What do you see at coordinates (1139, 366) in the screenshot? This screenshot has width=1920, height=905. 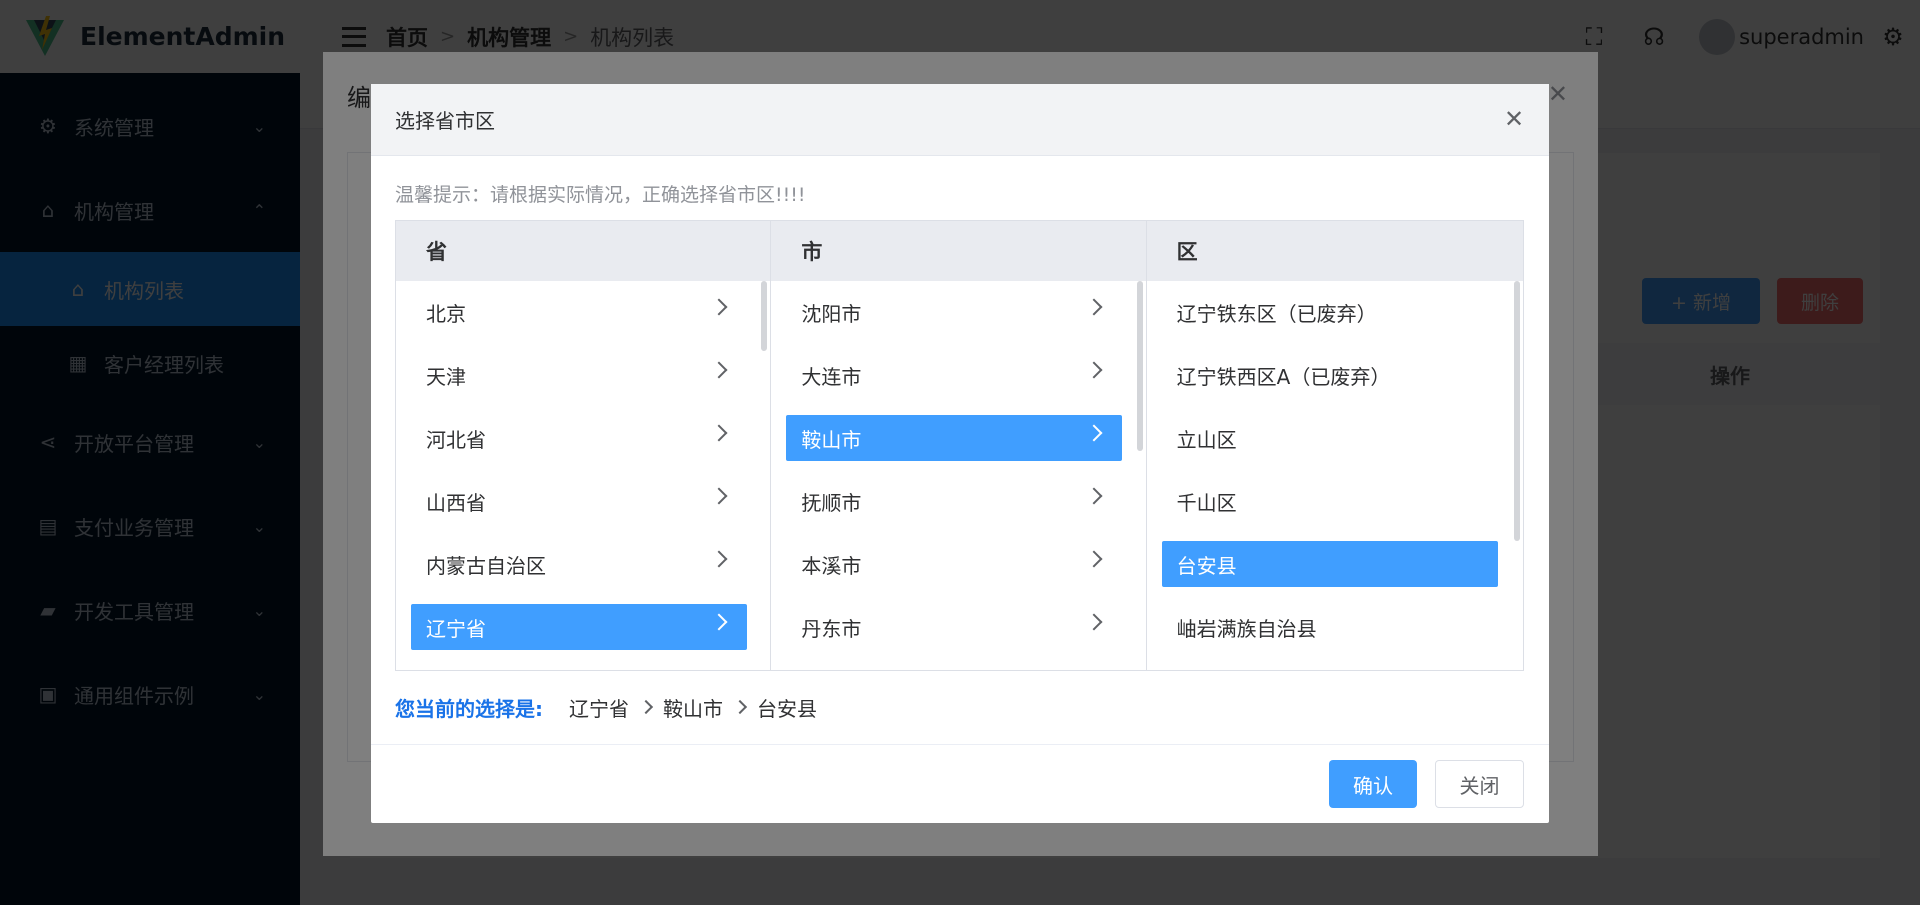 I see `city-scrollbar` at bounding box center [1139, 366].